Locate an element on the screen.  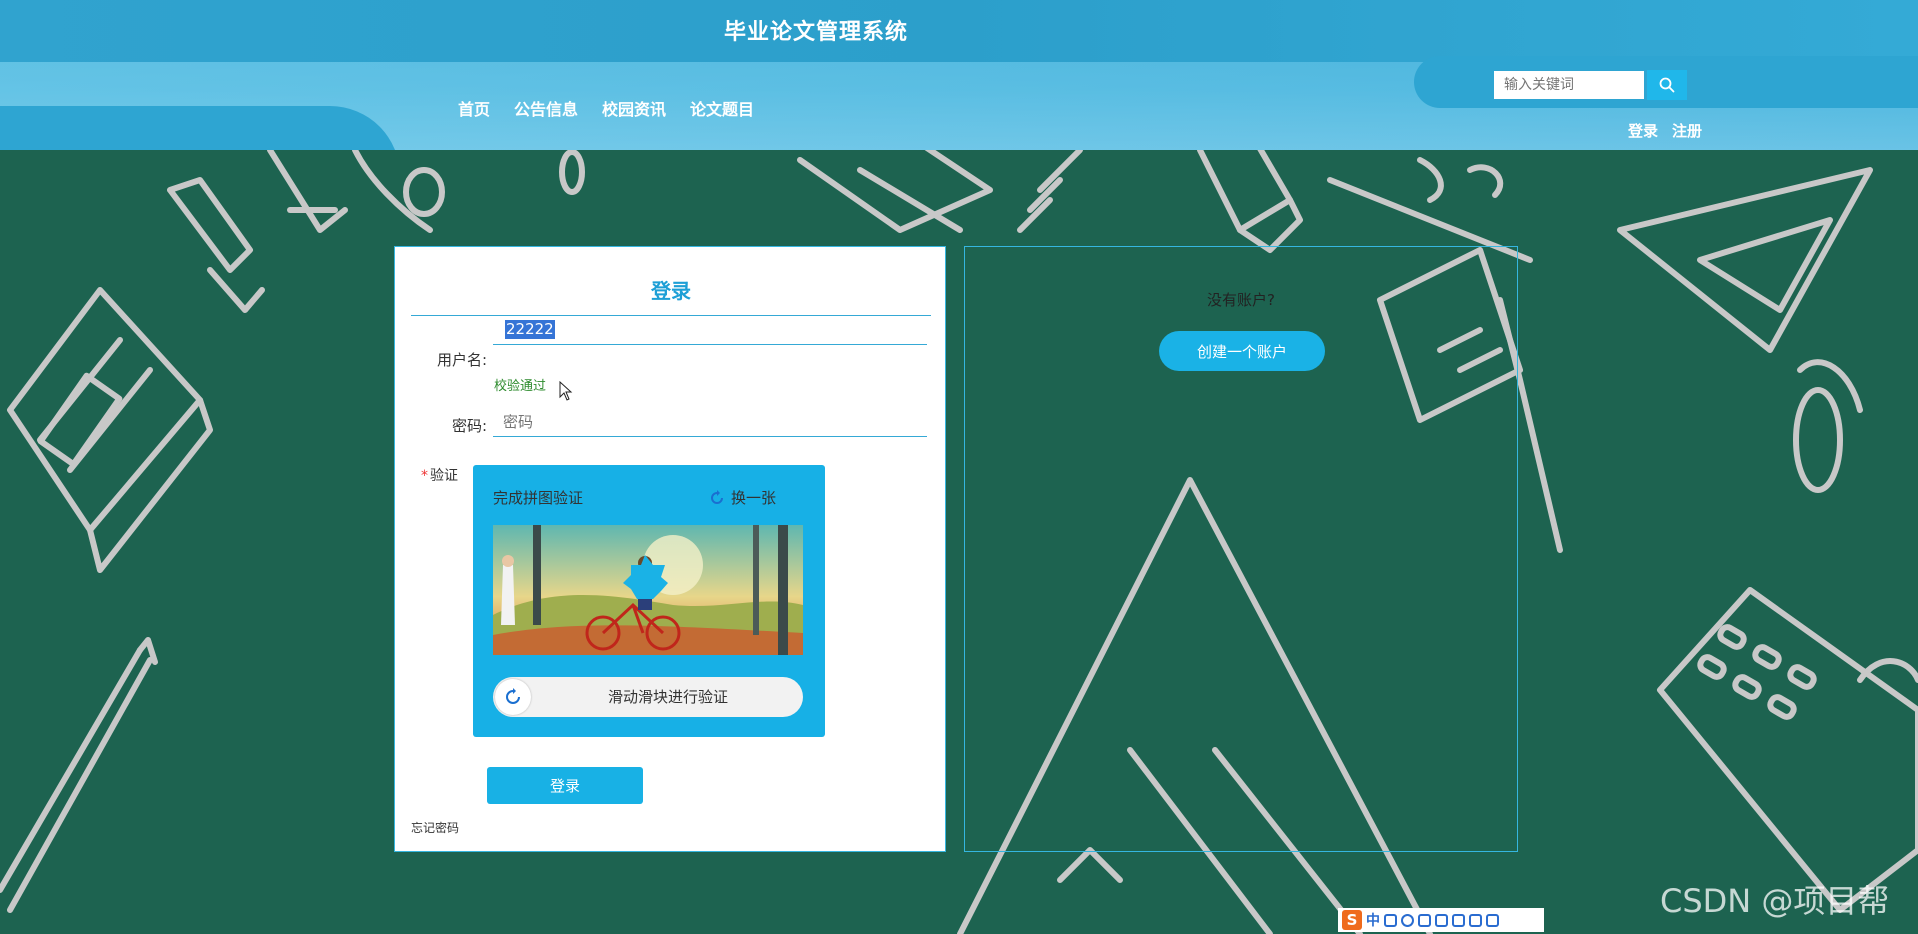
ime-skin-icon is located at coordinates (1475, 920).